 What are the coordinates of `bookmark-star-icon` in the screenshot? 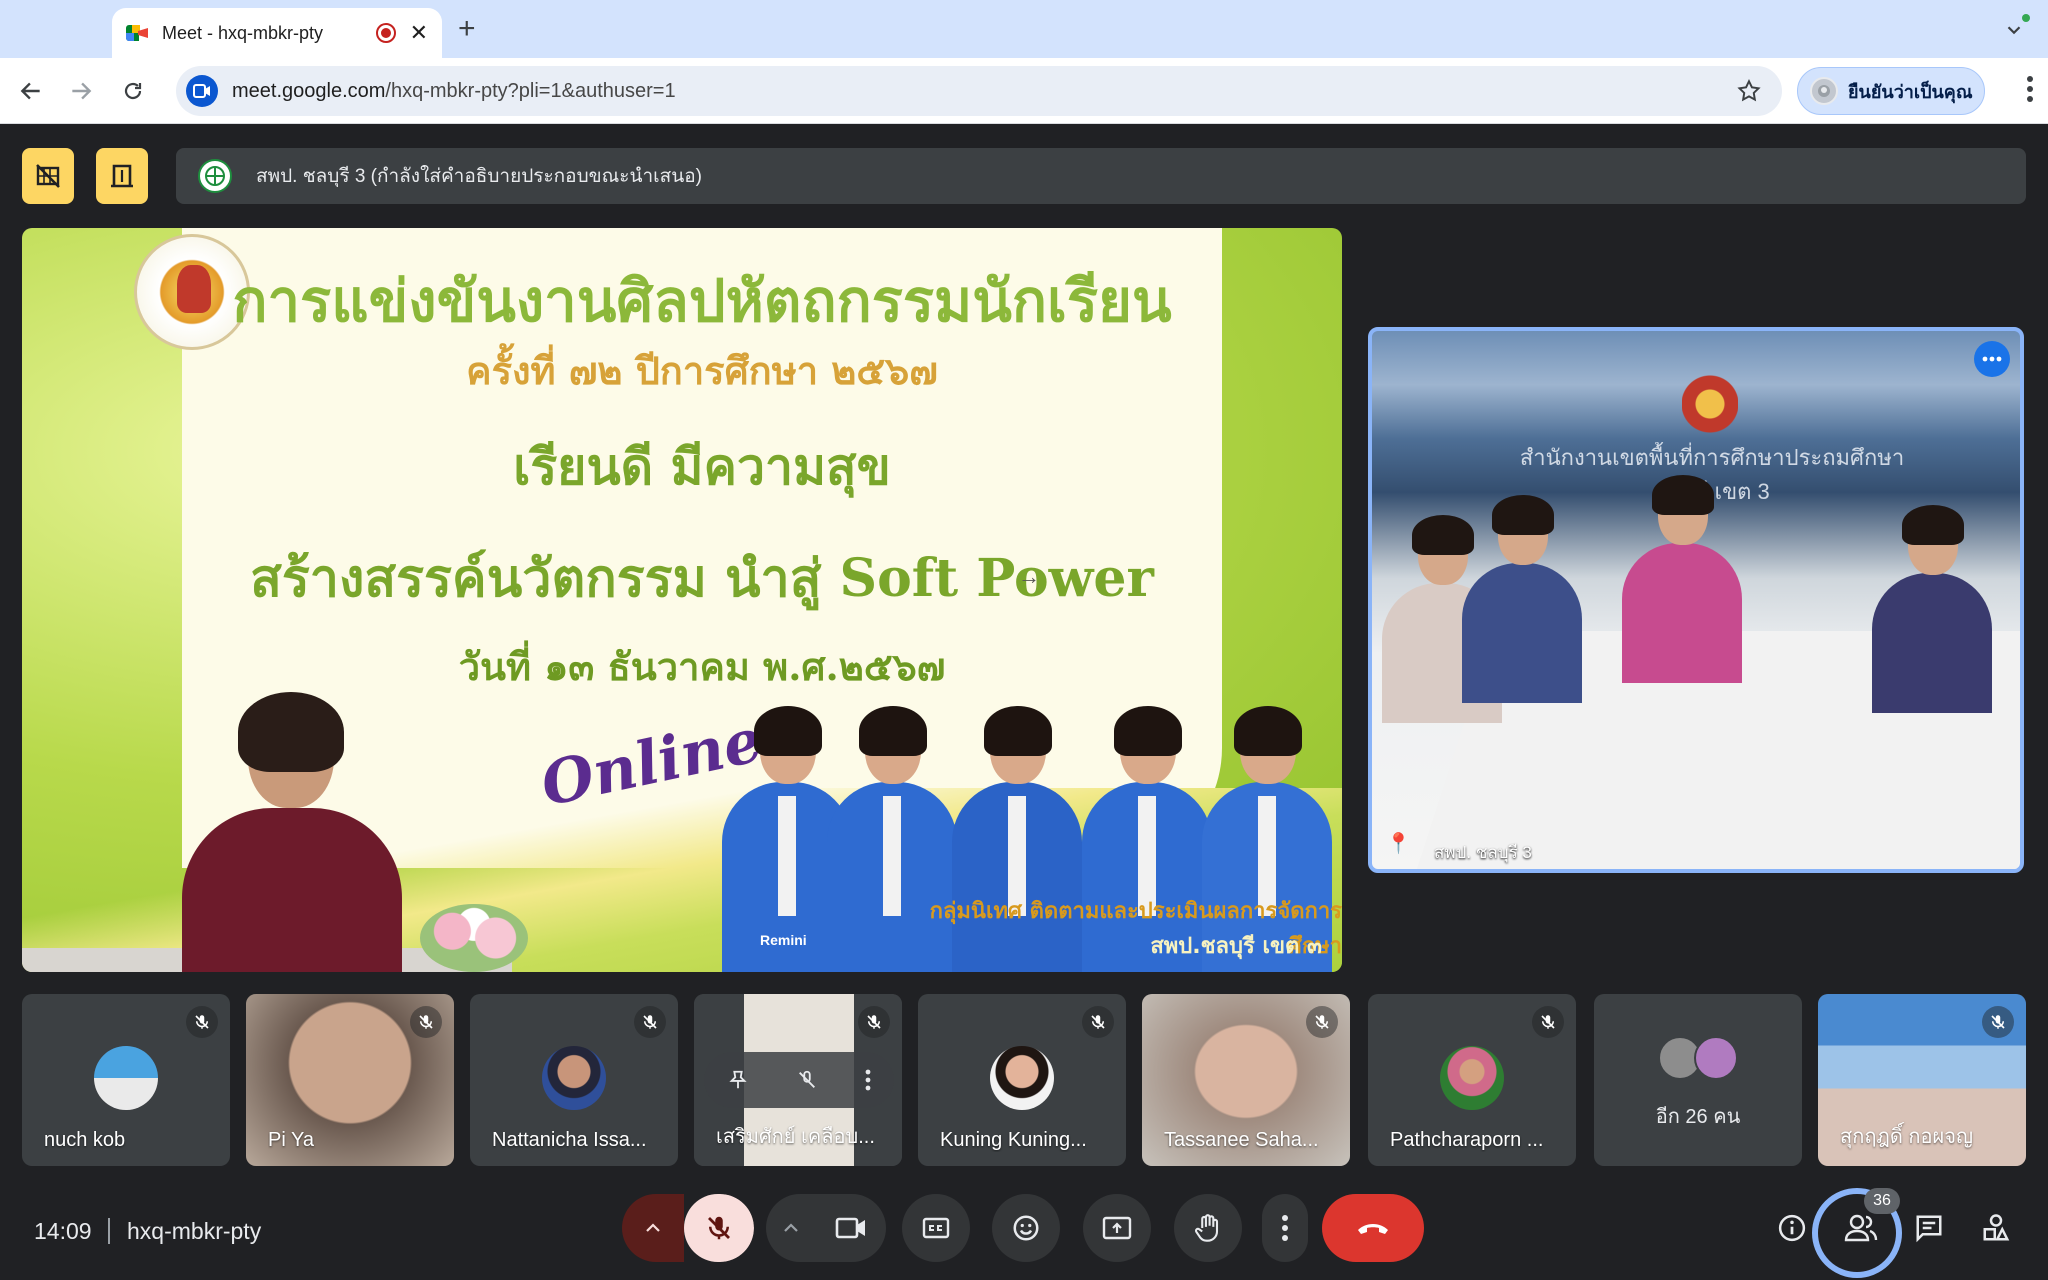 It's located at (1749, 93).